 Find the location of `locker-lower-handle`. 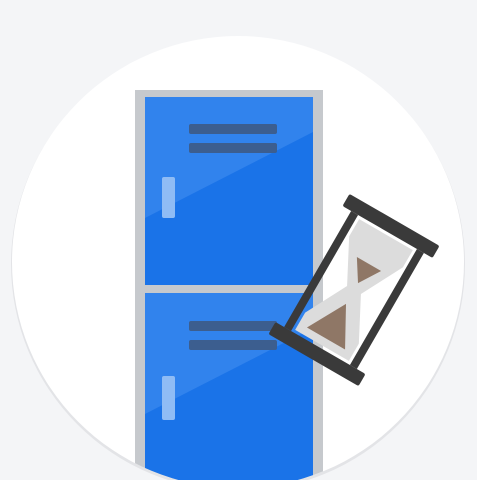

locker-lower-handle is located at coordinates (168, 398).